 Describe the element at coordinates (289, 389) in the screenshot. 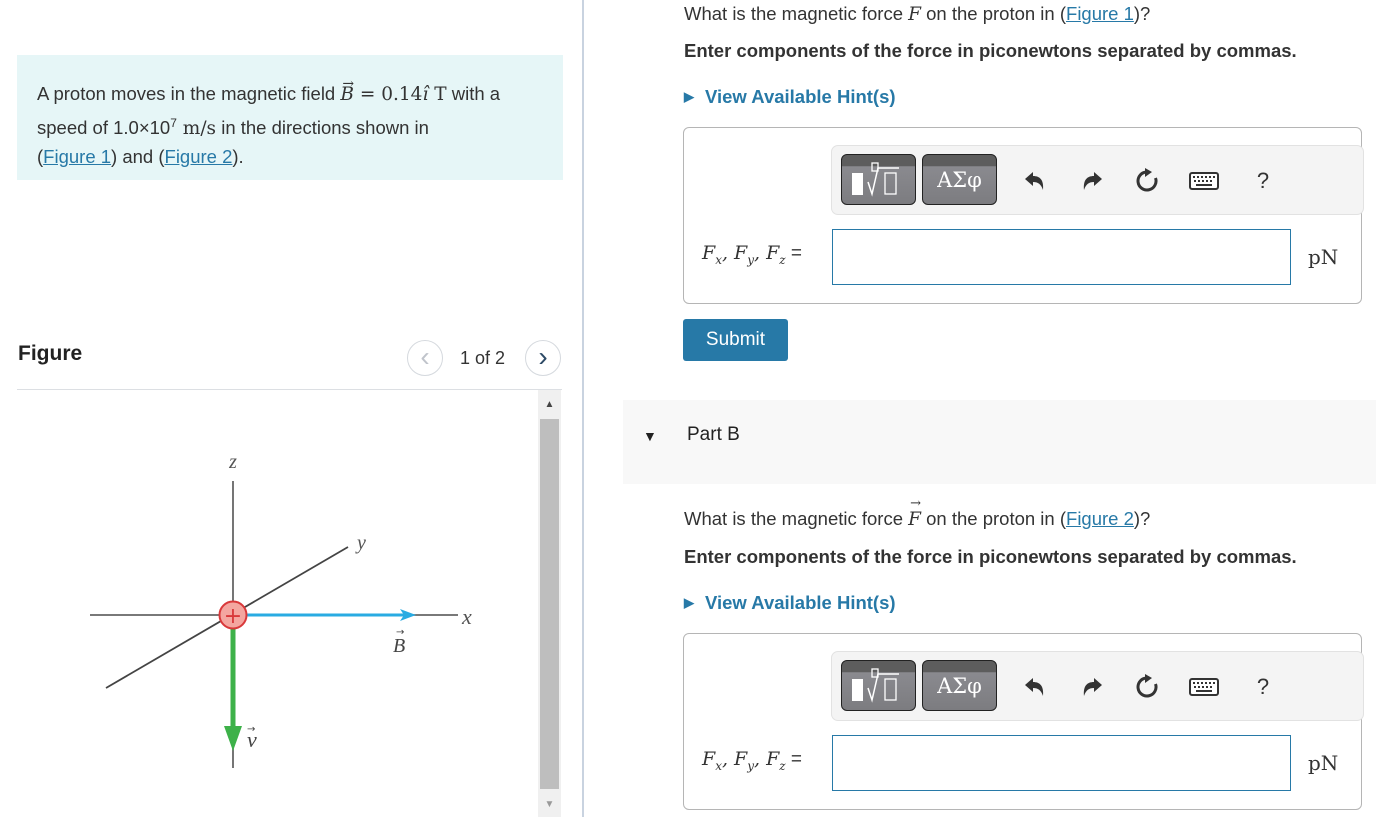

I see `figure-divider` at that location.